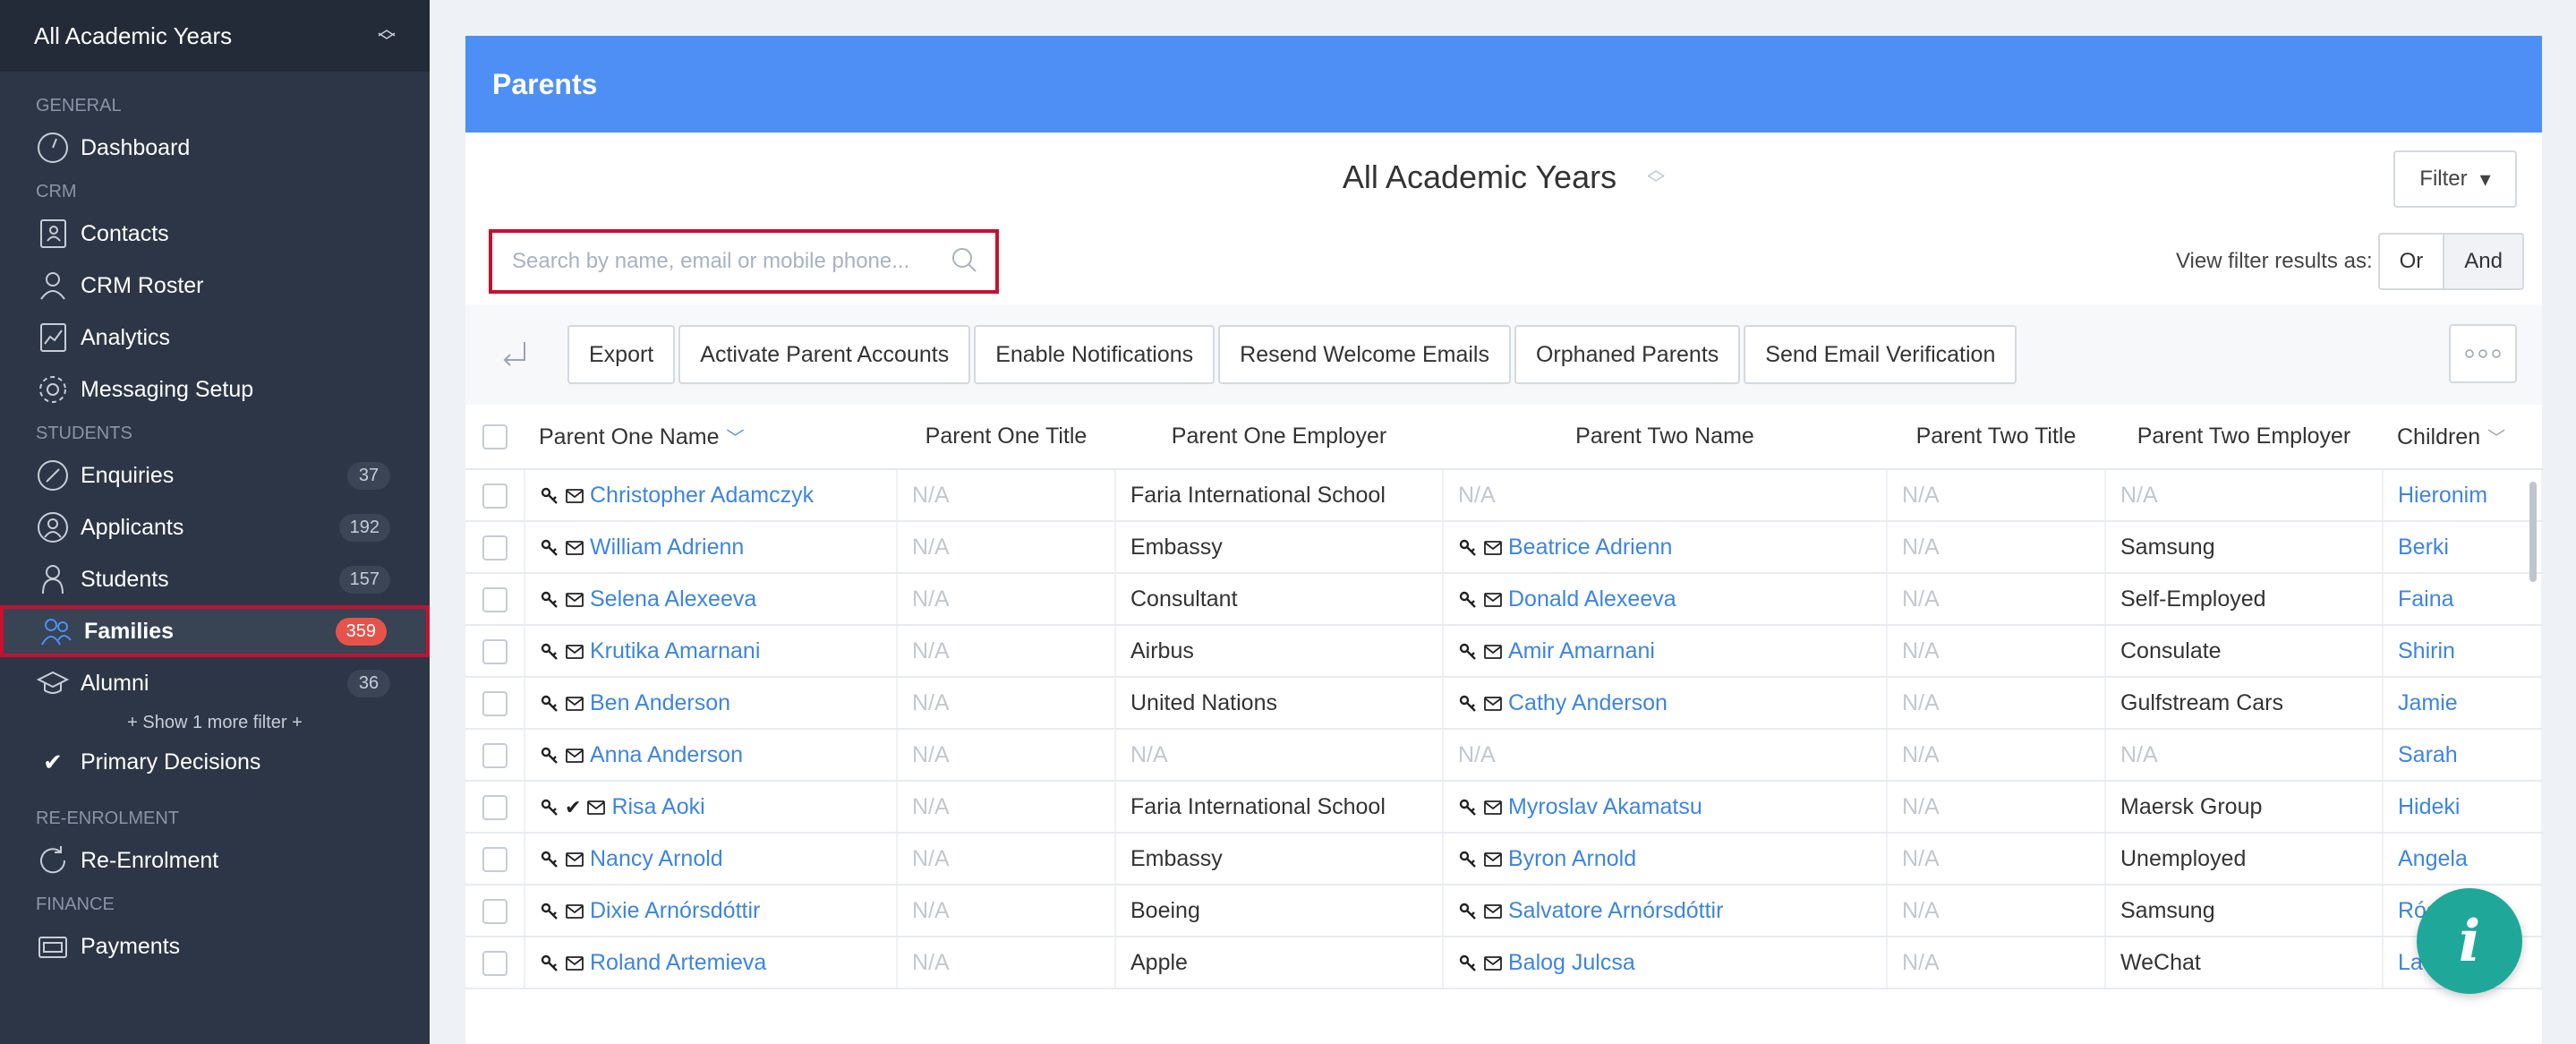  I want to click on sidebar-item-applicants: Applicants 192, so click(215, 527).